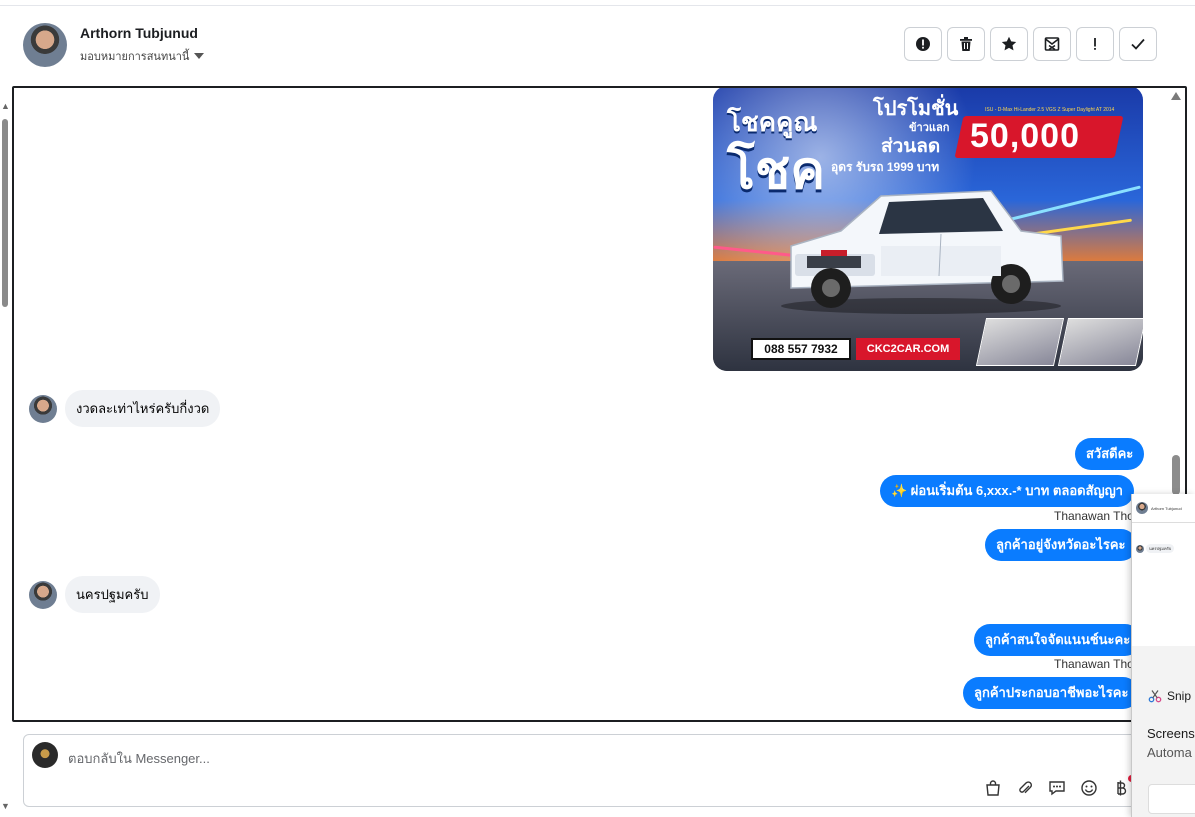 This screenshot has height=817, width=1195. What do you see at coordinates (1058, 640) in the screenshot?
I see `outgoing-message-bubble: ลูกค้าสนใจจัดแนนช์นะคะ` at bounding box center [1058, 640].